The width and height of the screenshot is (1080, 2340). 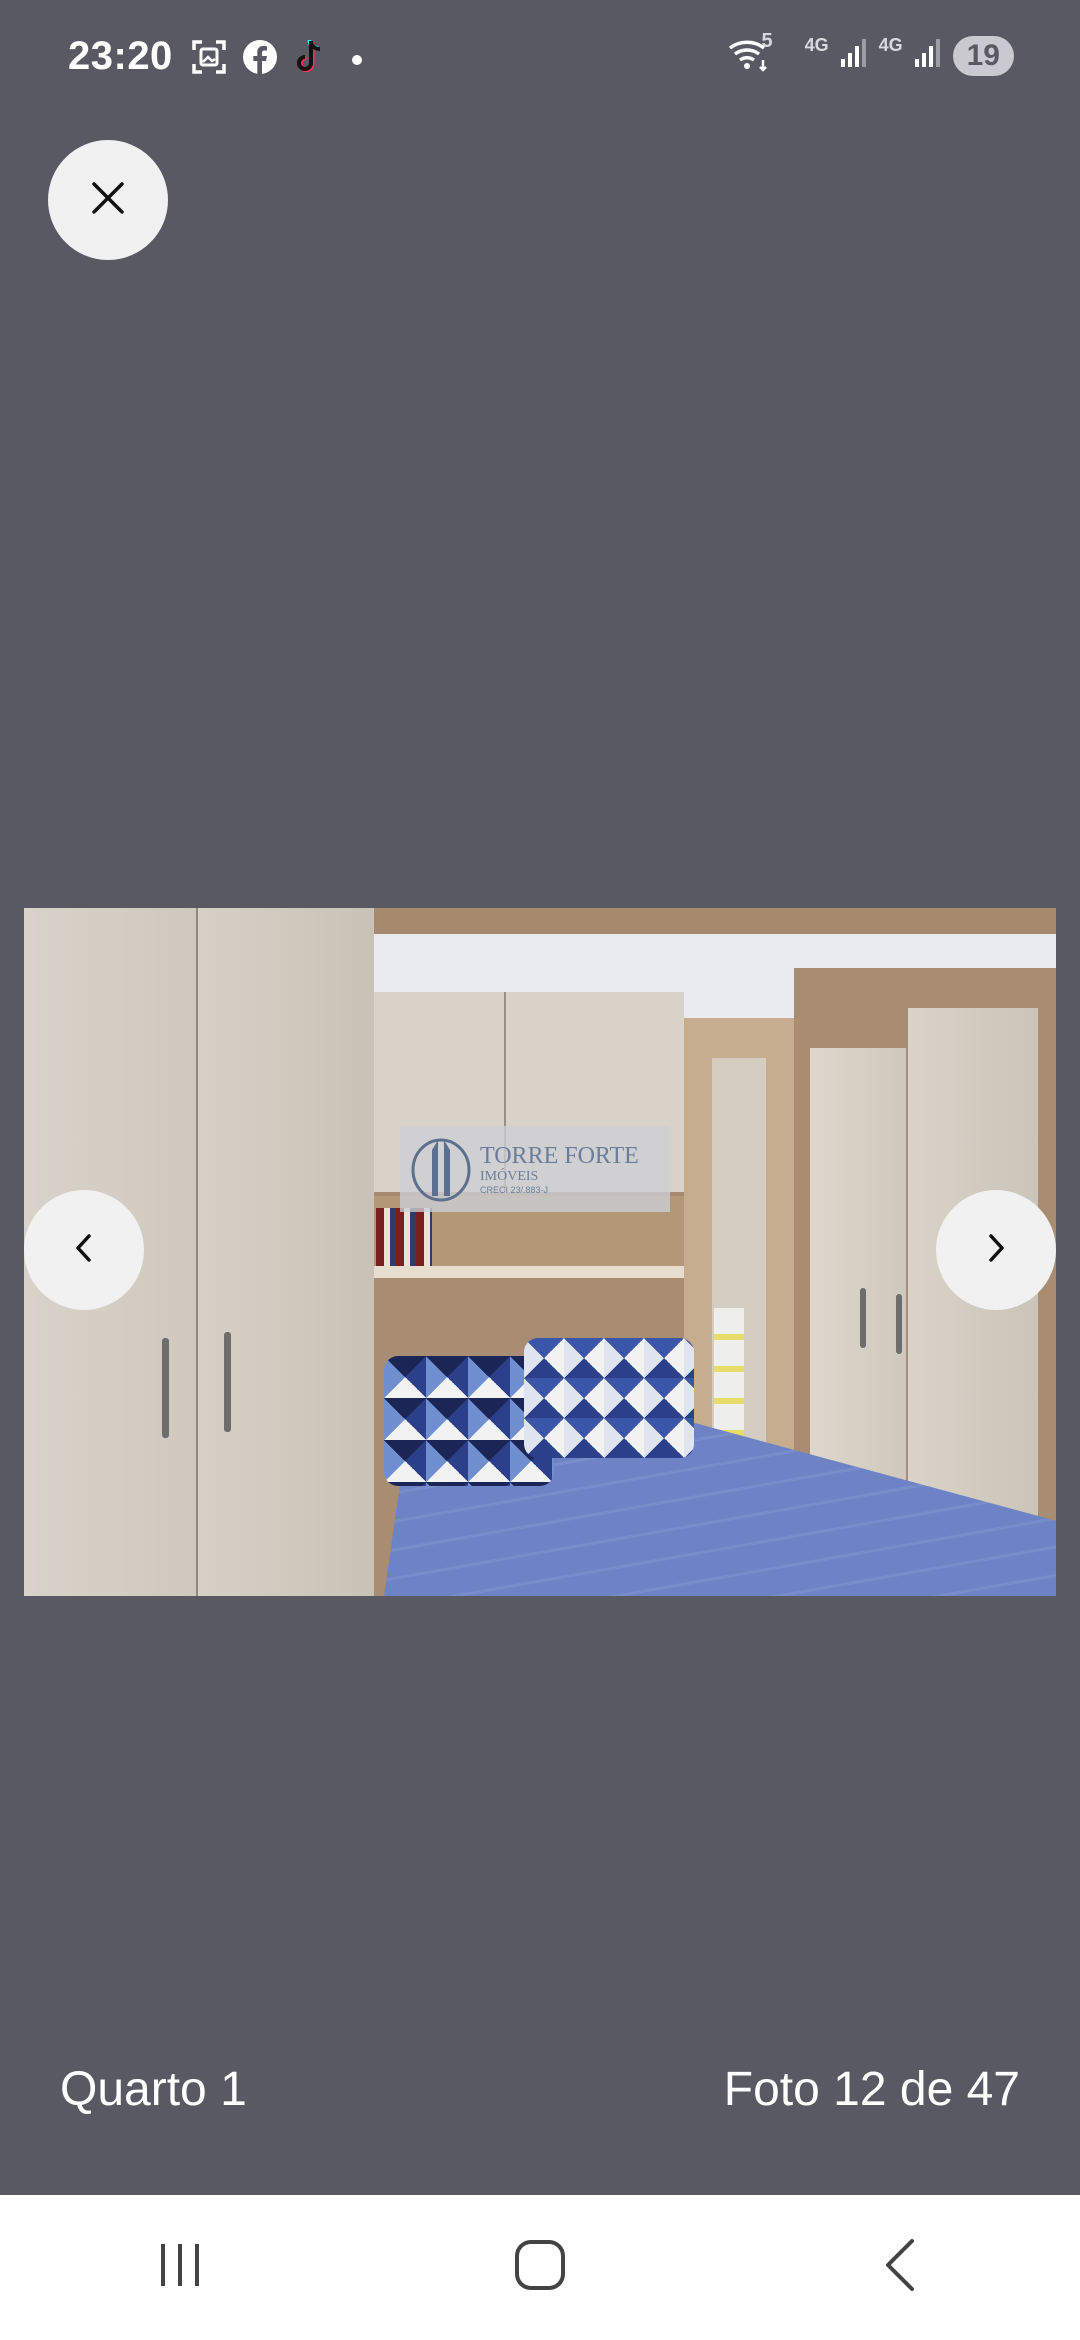 I want to click on status-time: 23:20, so click(x=120, y=56).